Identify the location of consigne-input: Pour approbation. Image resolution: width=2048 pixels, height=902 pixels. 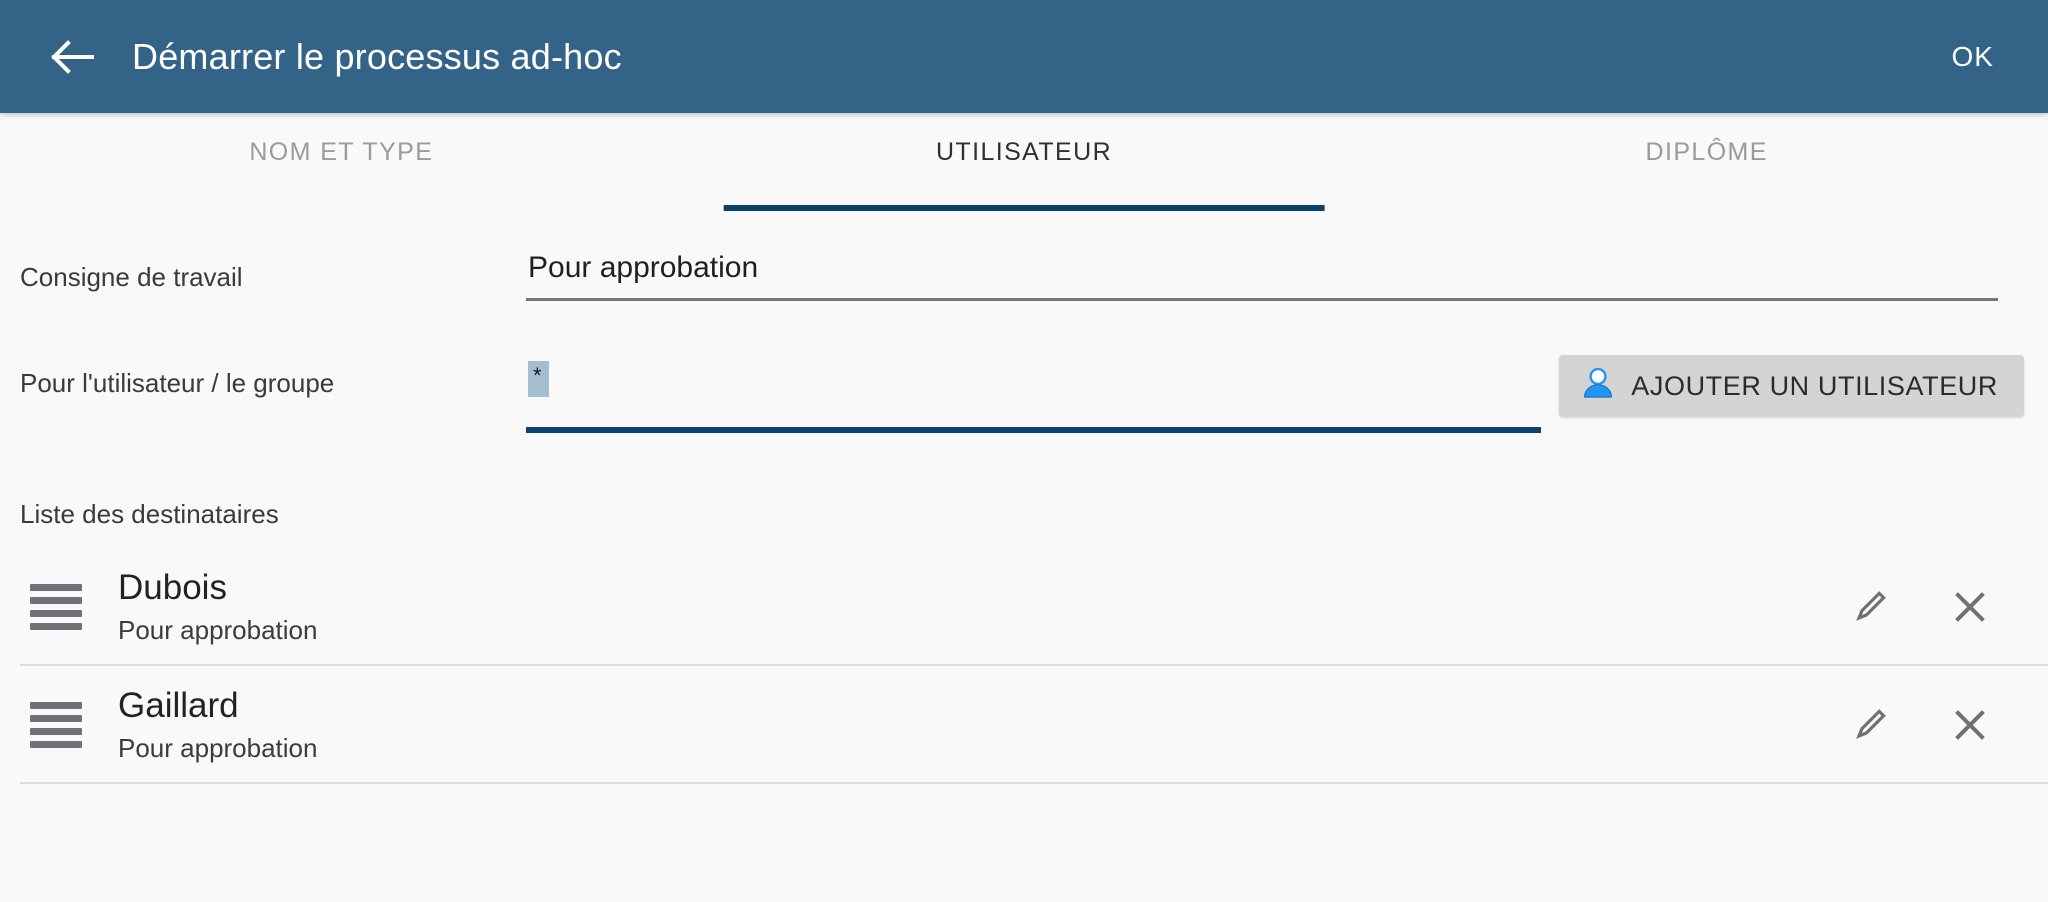
(1262, 275).